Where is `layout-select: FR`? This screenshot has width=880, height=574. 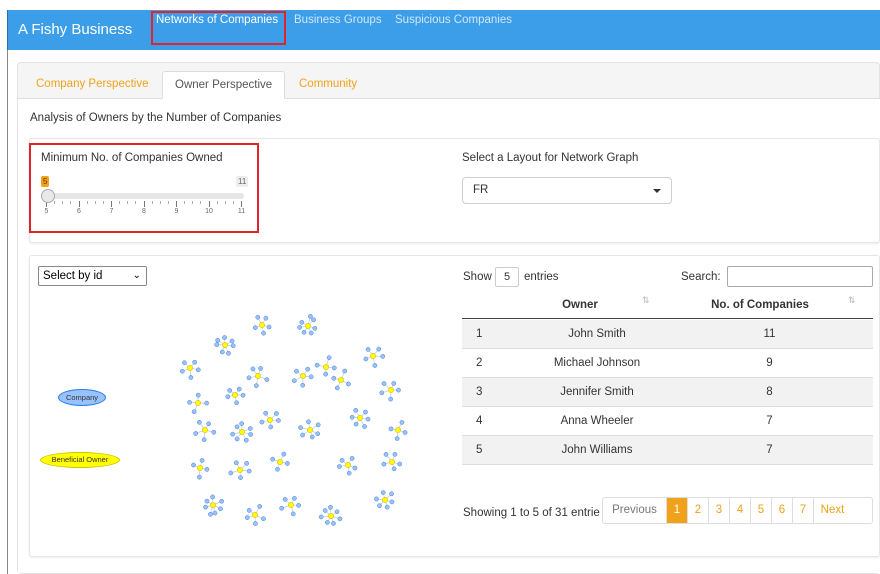 layout-select: FR is located at coordinates (567, 190).